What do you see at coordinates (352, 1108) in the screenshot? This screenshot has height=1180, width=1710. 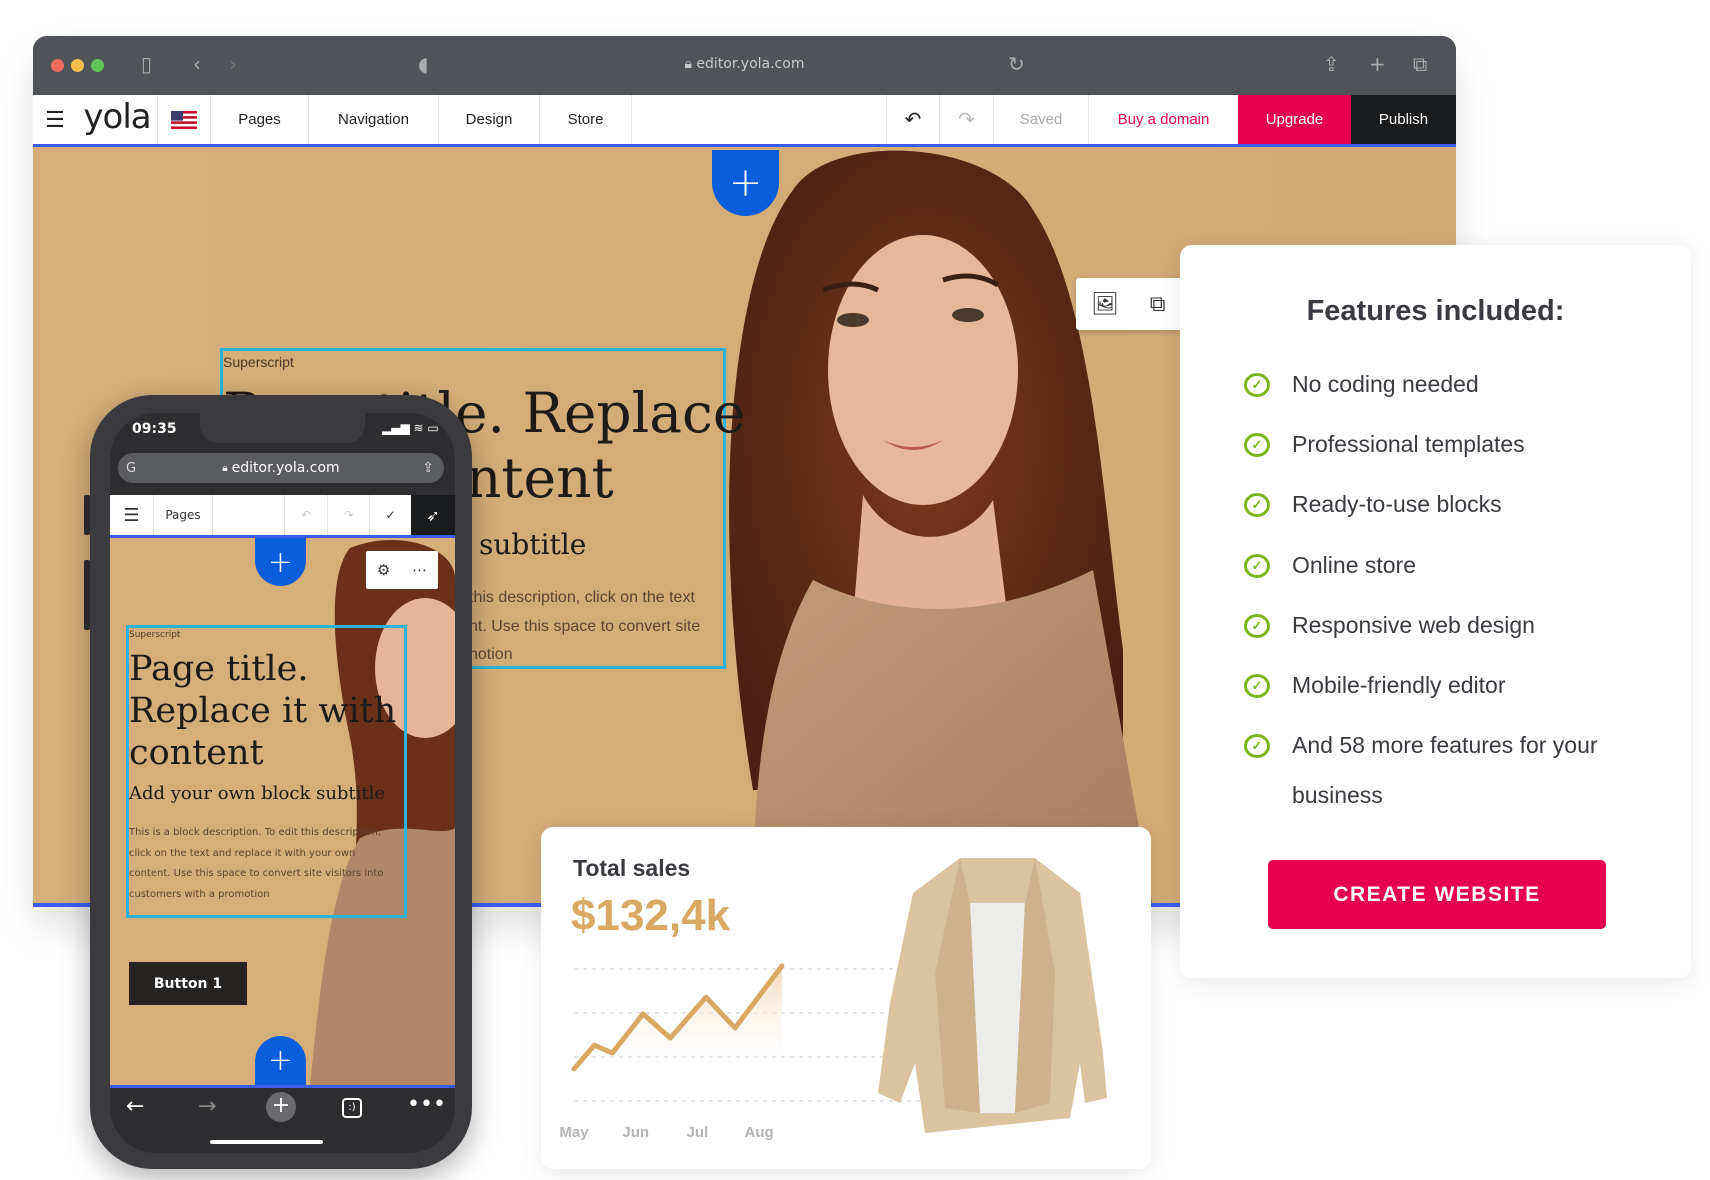 I see `tabs-icon: :)` at bounding box center [352, 1108].